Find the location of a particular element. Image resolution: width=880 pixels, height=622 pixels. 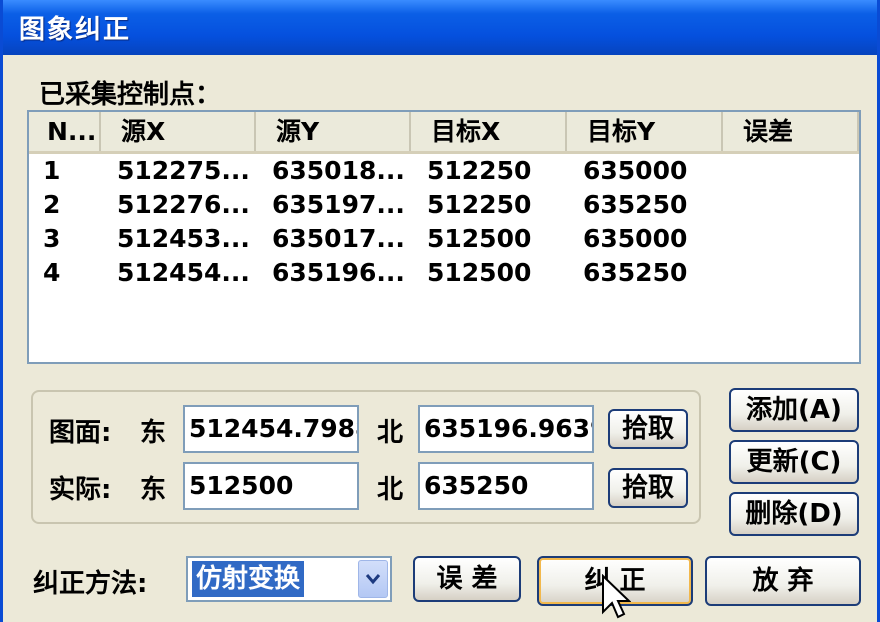

table-row: 1 512275.... 635018.... 512250 635000 is located at coordinates (444, 171).